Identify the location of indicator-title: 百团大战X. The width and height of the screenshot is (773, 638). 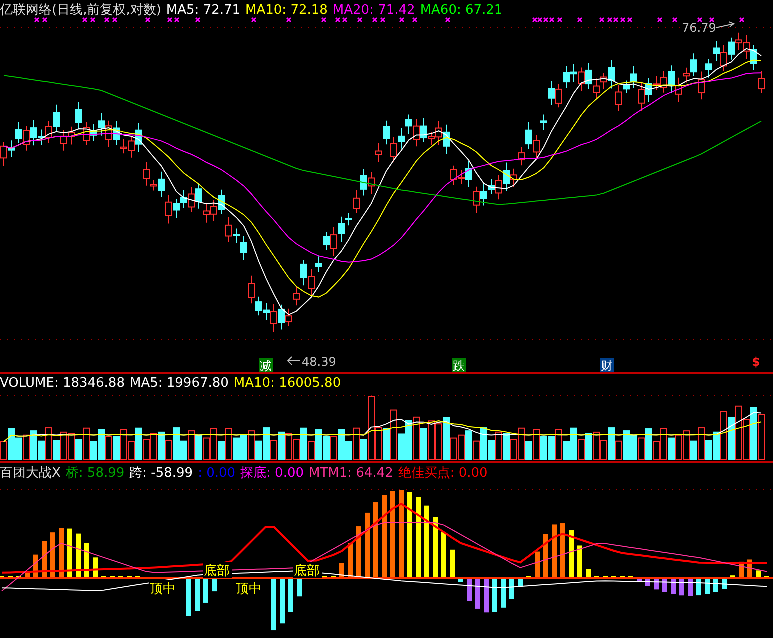
(30, 473).